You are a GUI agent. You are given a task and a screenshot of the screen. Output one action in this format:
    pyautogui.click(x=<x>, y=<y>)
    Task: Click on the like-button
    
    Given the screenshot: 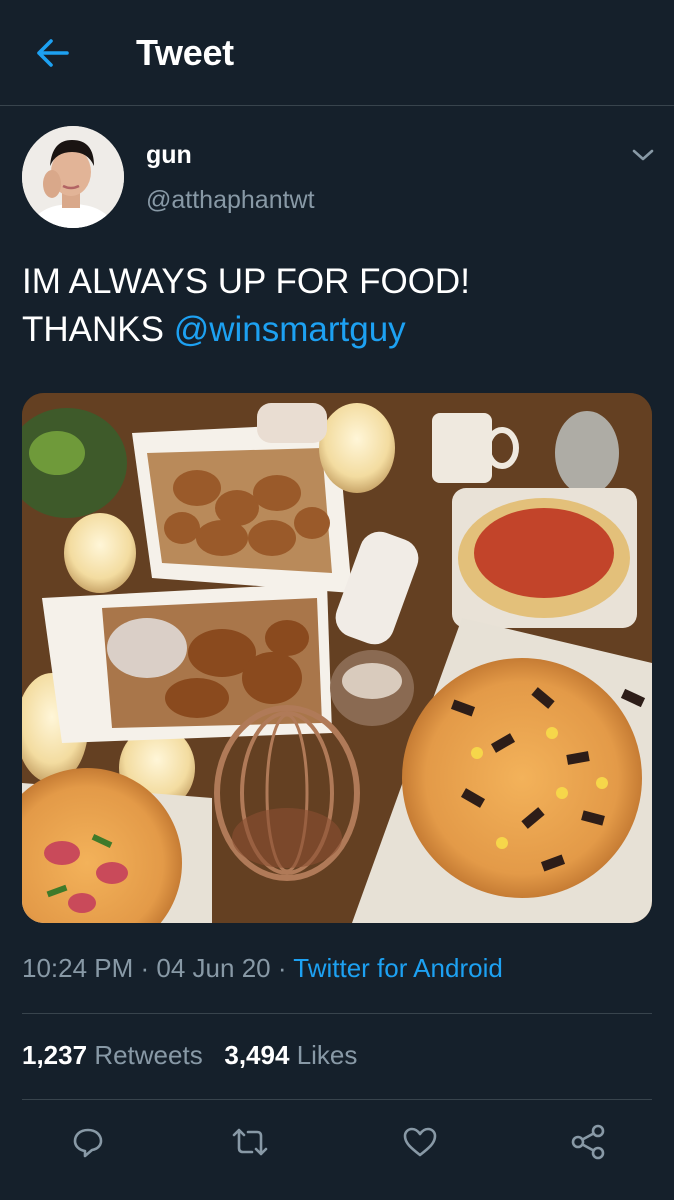 What is the action you would take?
    pyautogui.click(x=420, y=1142)
    